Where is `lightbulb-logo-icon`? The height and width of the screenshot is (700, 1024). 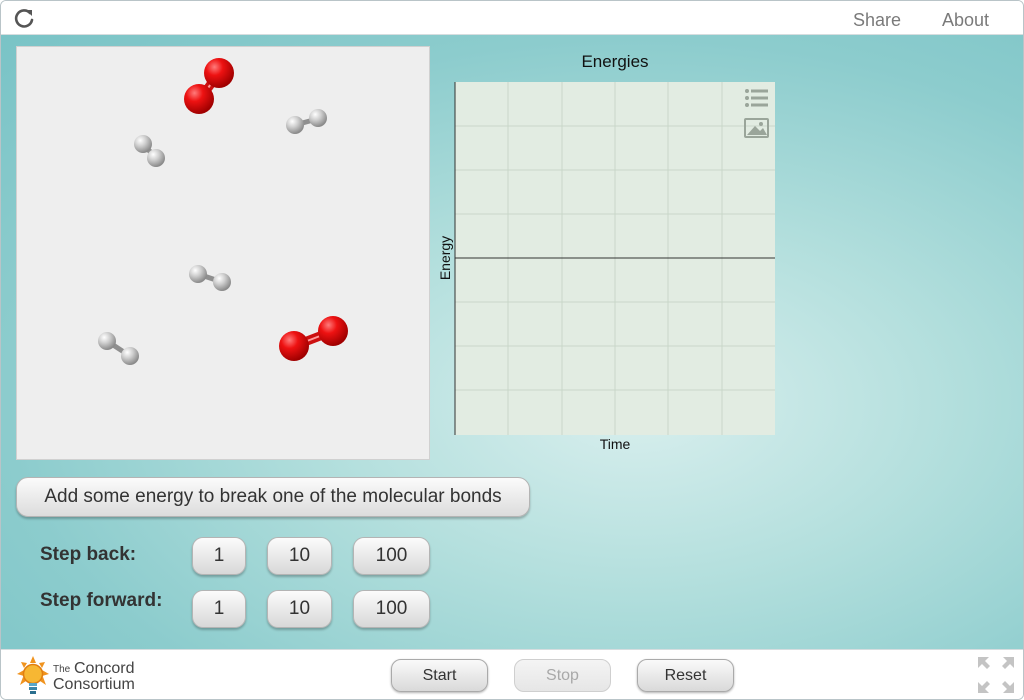 lightbulb-logo-icon is located at coordinates (33, 675).